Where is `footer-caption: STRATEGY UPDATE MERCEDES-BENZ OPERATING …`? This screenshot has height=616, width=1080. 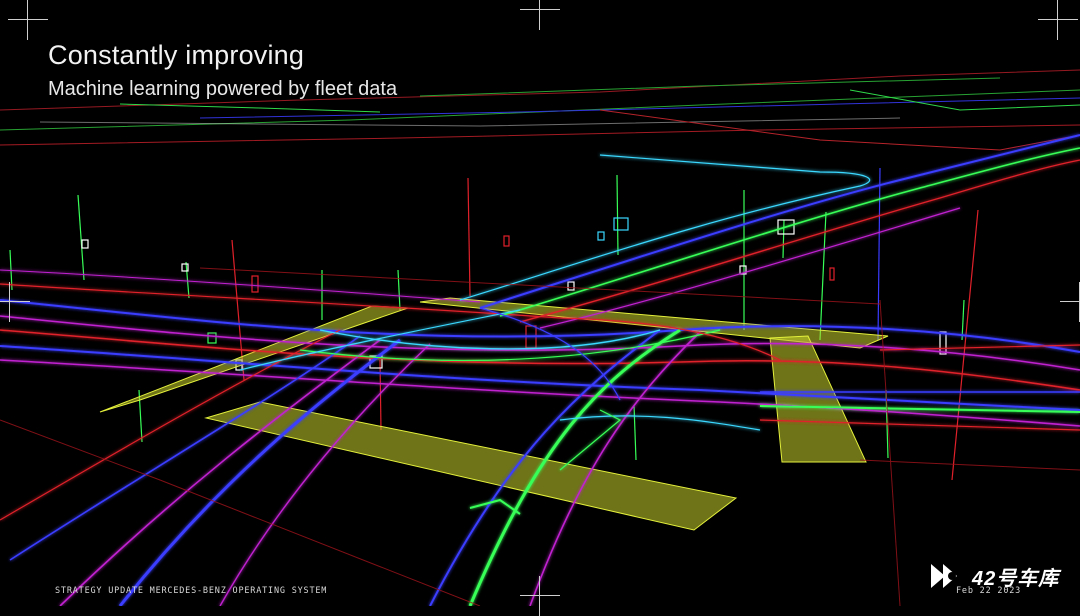
footer-caption: STRATEGY UPDATE MERCEDES-BENZ OPERATING … is located at coordinates (191, 591).